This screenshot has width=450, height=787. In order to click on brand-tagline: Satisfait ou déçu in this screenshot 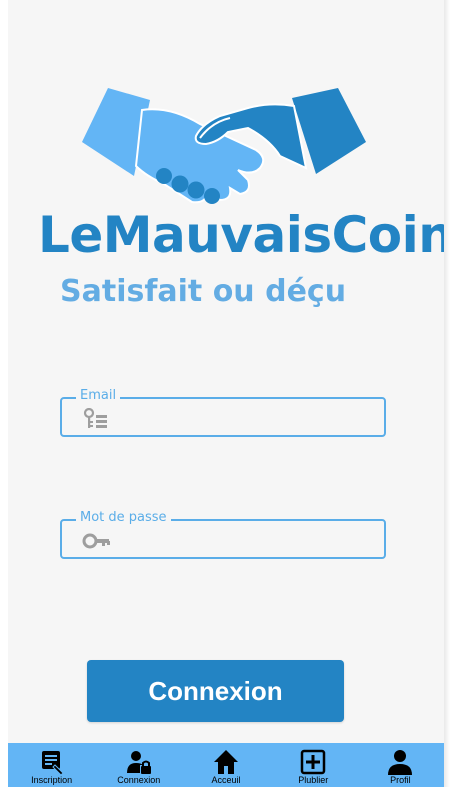, I will do `click(203, 291)`.